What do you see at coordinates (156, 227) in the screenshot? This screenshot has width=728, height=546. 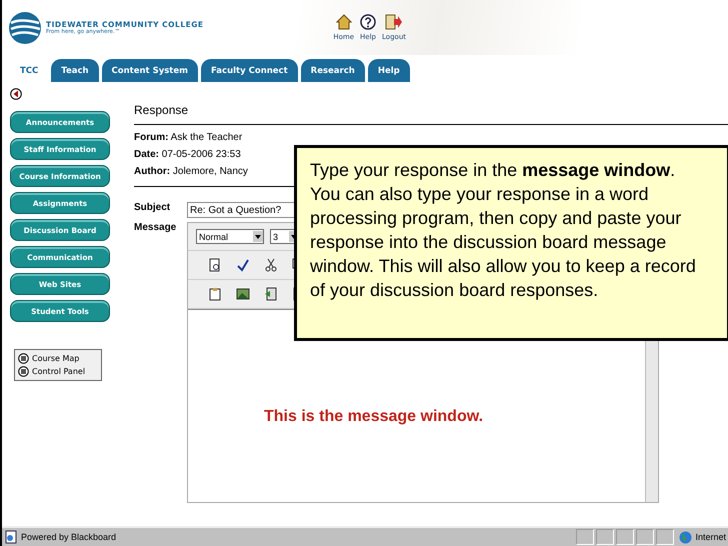 I see `message-label: Message` at bounding box center [156, 227].